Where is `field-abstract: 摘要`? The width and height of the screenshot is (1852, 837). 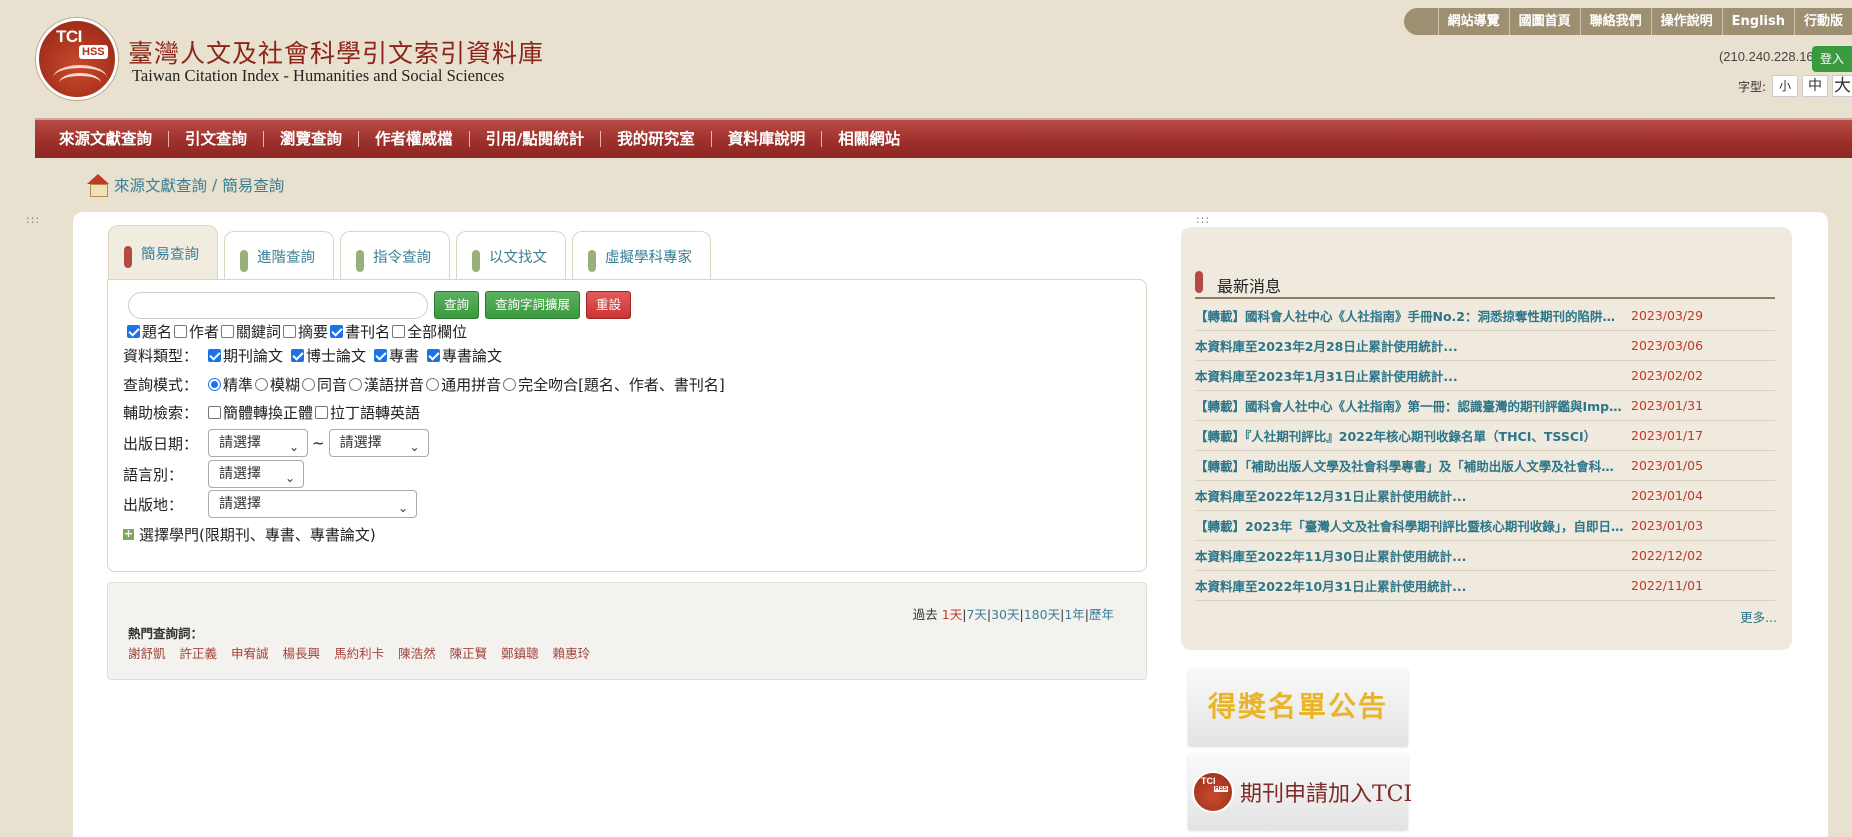 field-abstract: 摘要 is located at coordinates (305, 331).